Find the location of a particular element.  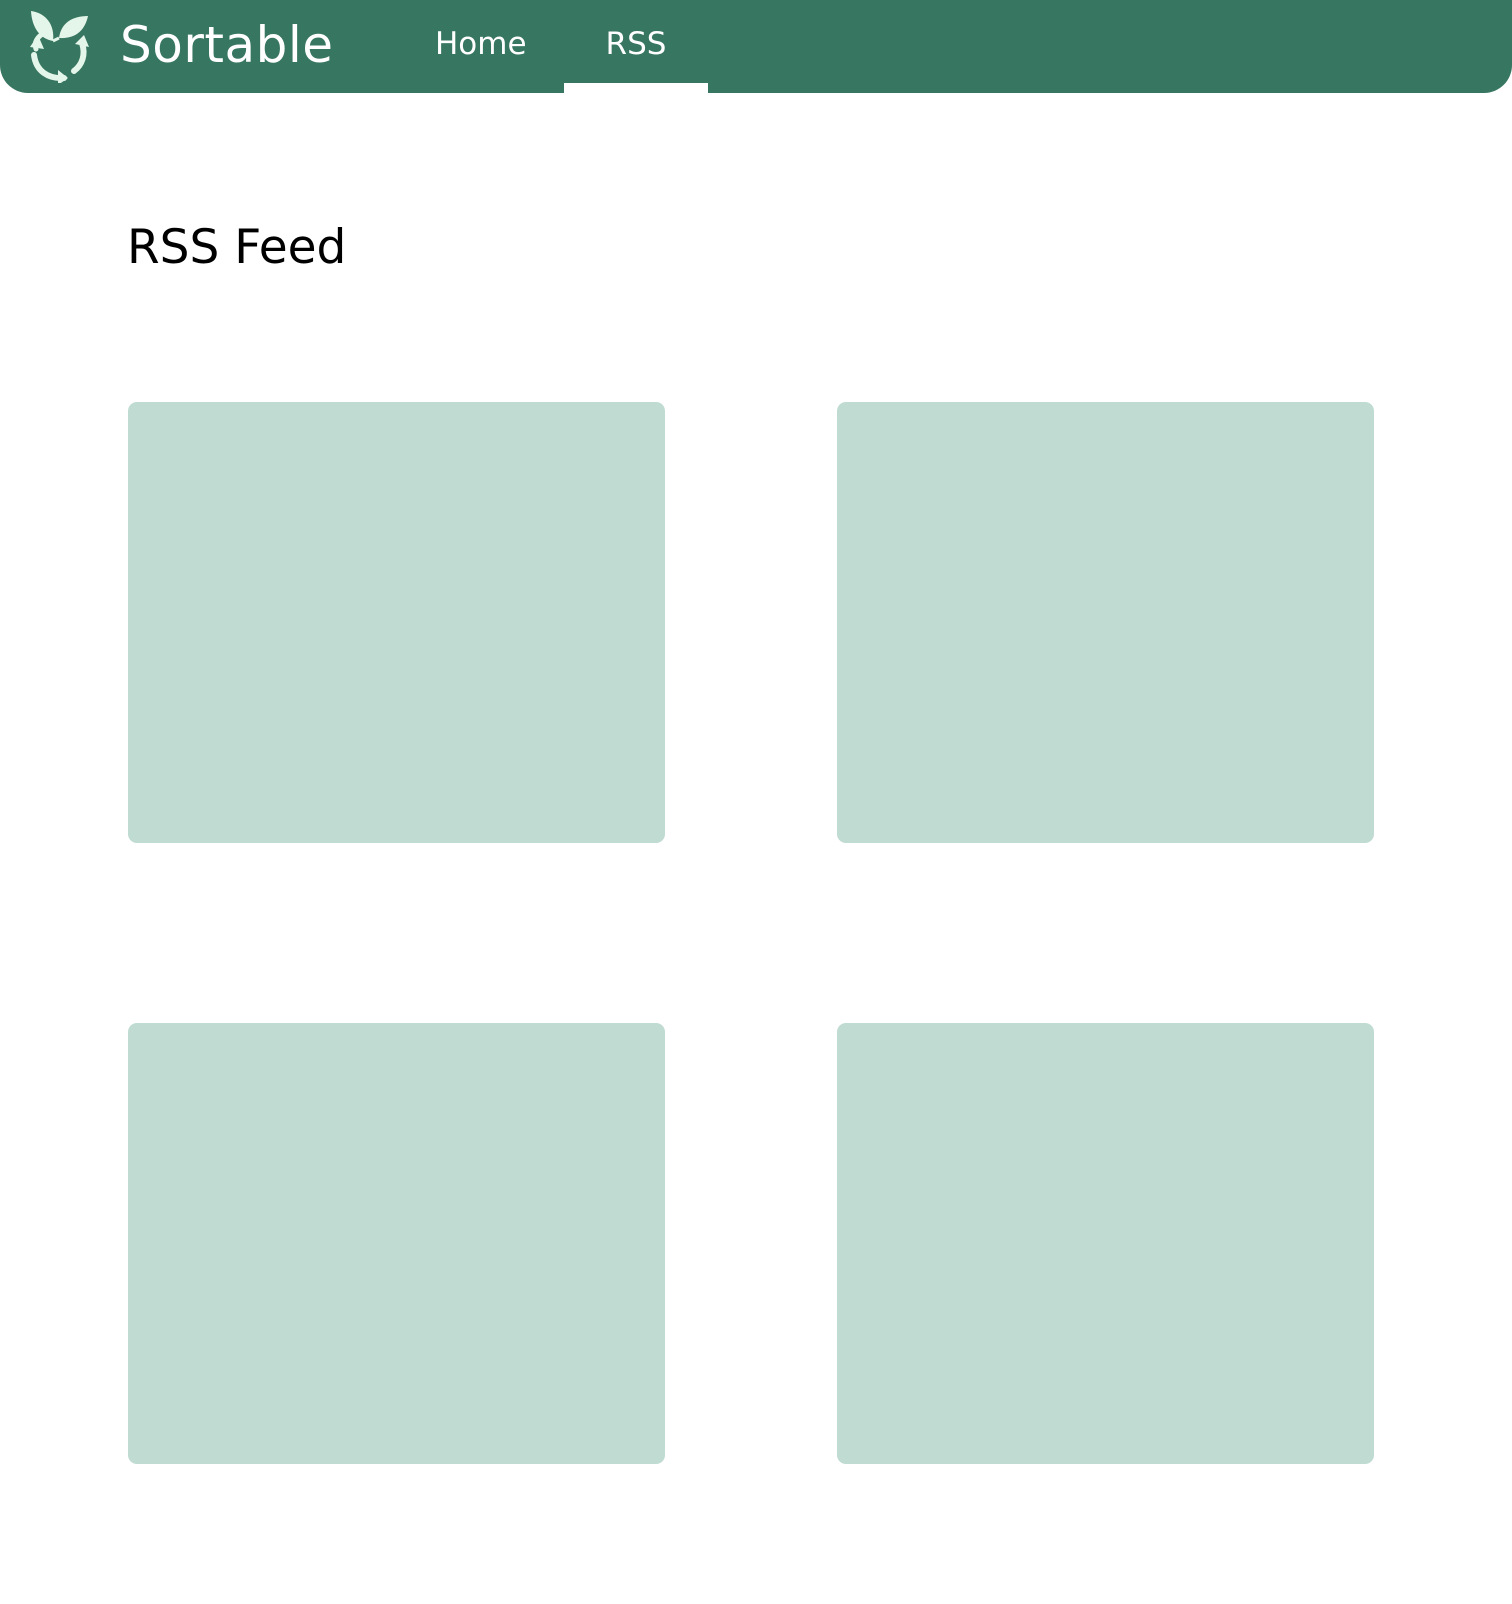

nav-item-home: Home is located at coordinates (500, 46).